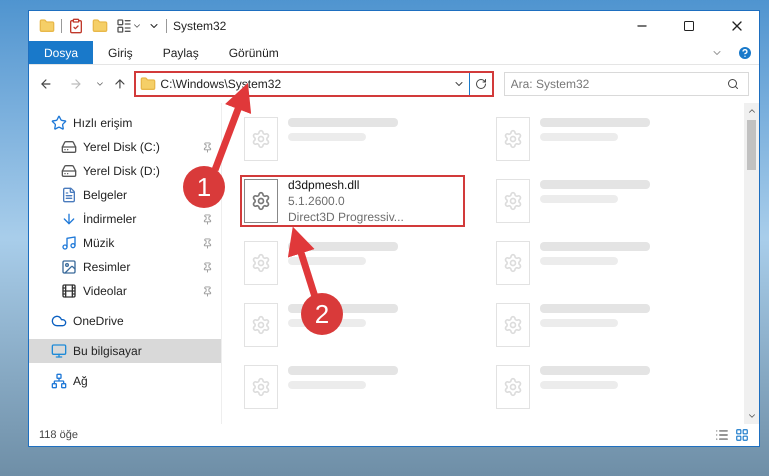  Describe the element at coordinates (82, 195) in the screenshot. I see `sidebar-item: Belgeler` at that location.